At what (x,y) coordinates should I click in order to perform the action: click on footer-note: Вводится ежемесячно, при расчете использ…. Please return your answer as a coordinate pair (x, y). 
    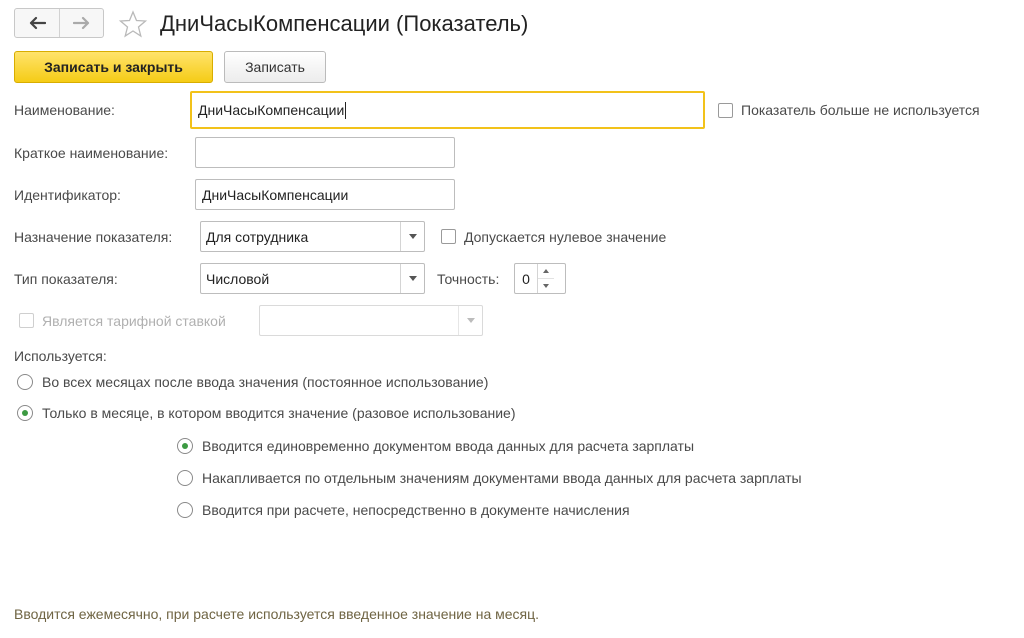
    Looking at the image, I should click on (277, 614).